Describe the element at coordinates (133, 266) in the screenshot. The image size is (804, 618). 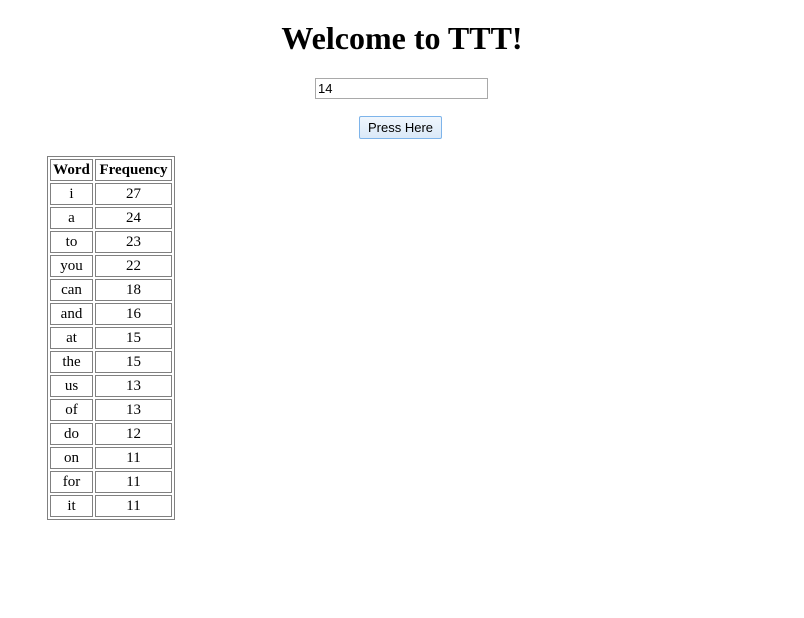
I see `frequency-cell: 22` at that location.